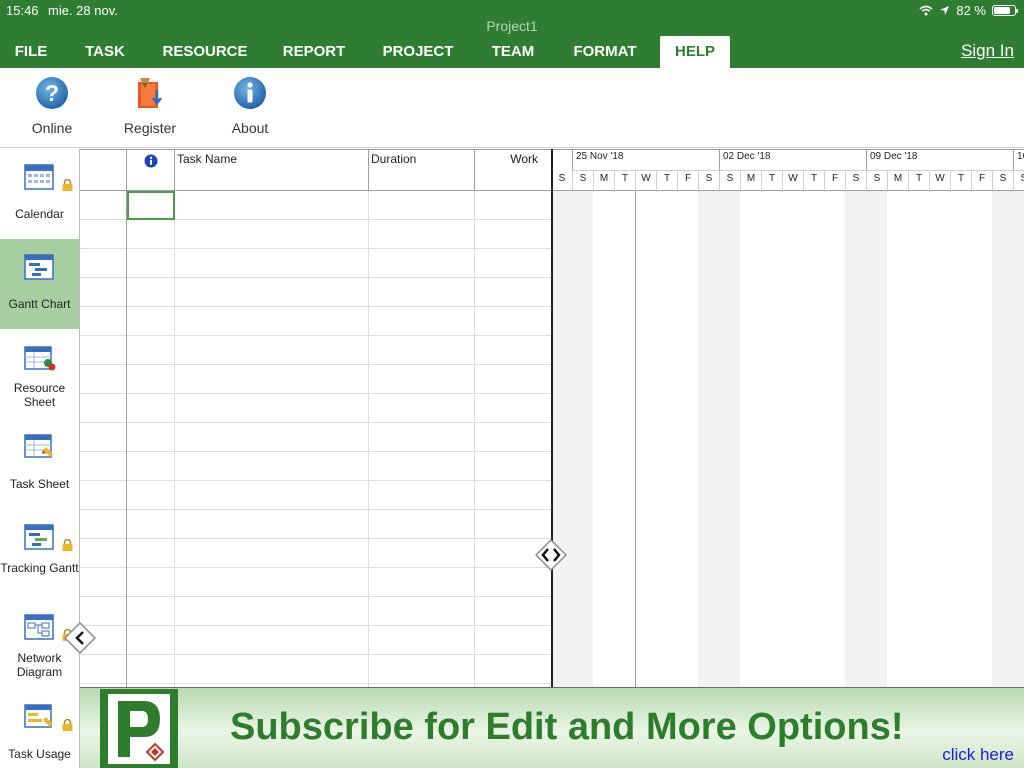  Describe the element at coordinates (272, 171) in the screenshot. I see `task-name-column-header: Task Name` at that location.